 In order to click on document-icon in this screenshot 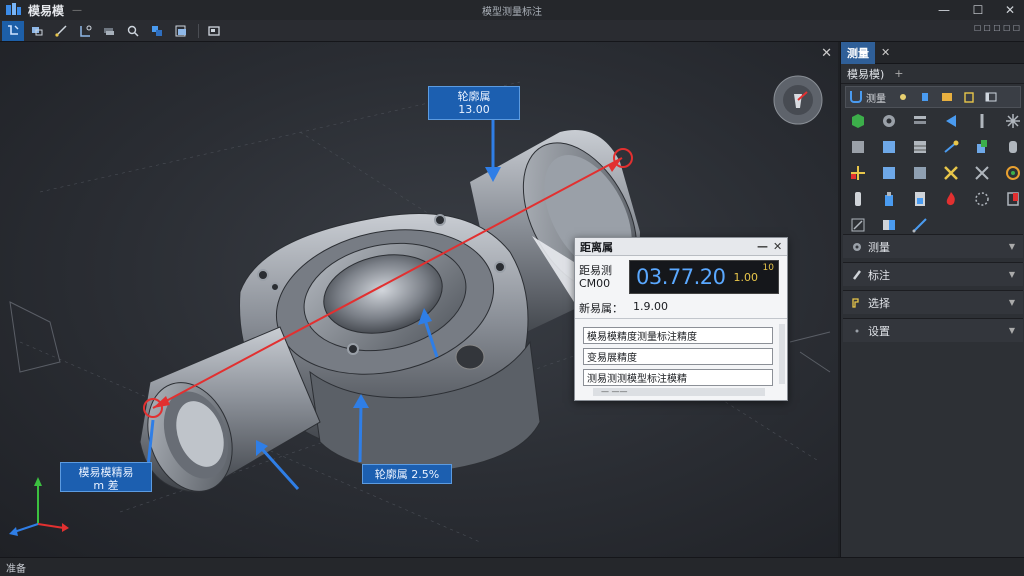, I will do `click(920, 199)`.